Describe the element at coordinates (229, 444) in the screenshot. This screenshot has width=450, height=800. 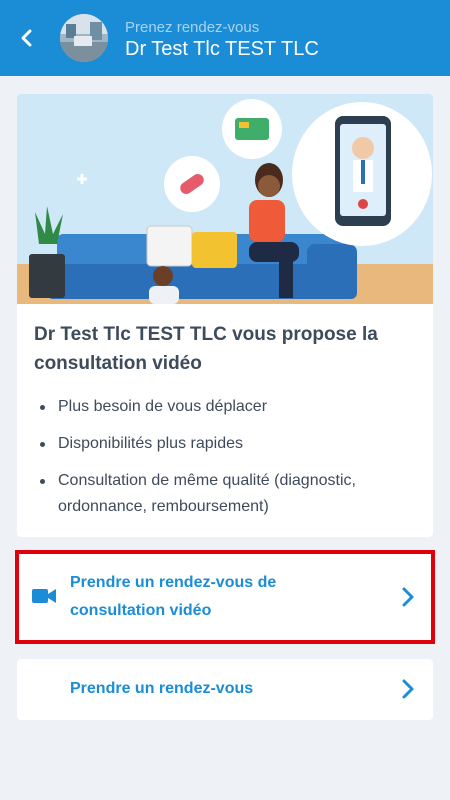
I see `benefit-item: Disponibilités plus rapides` at that location.